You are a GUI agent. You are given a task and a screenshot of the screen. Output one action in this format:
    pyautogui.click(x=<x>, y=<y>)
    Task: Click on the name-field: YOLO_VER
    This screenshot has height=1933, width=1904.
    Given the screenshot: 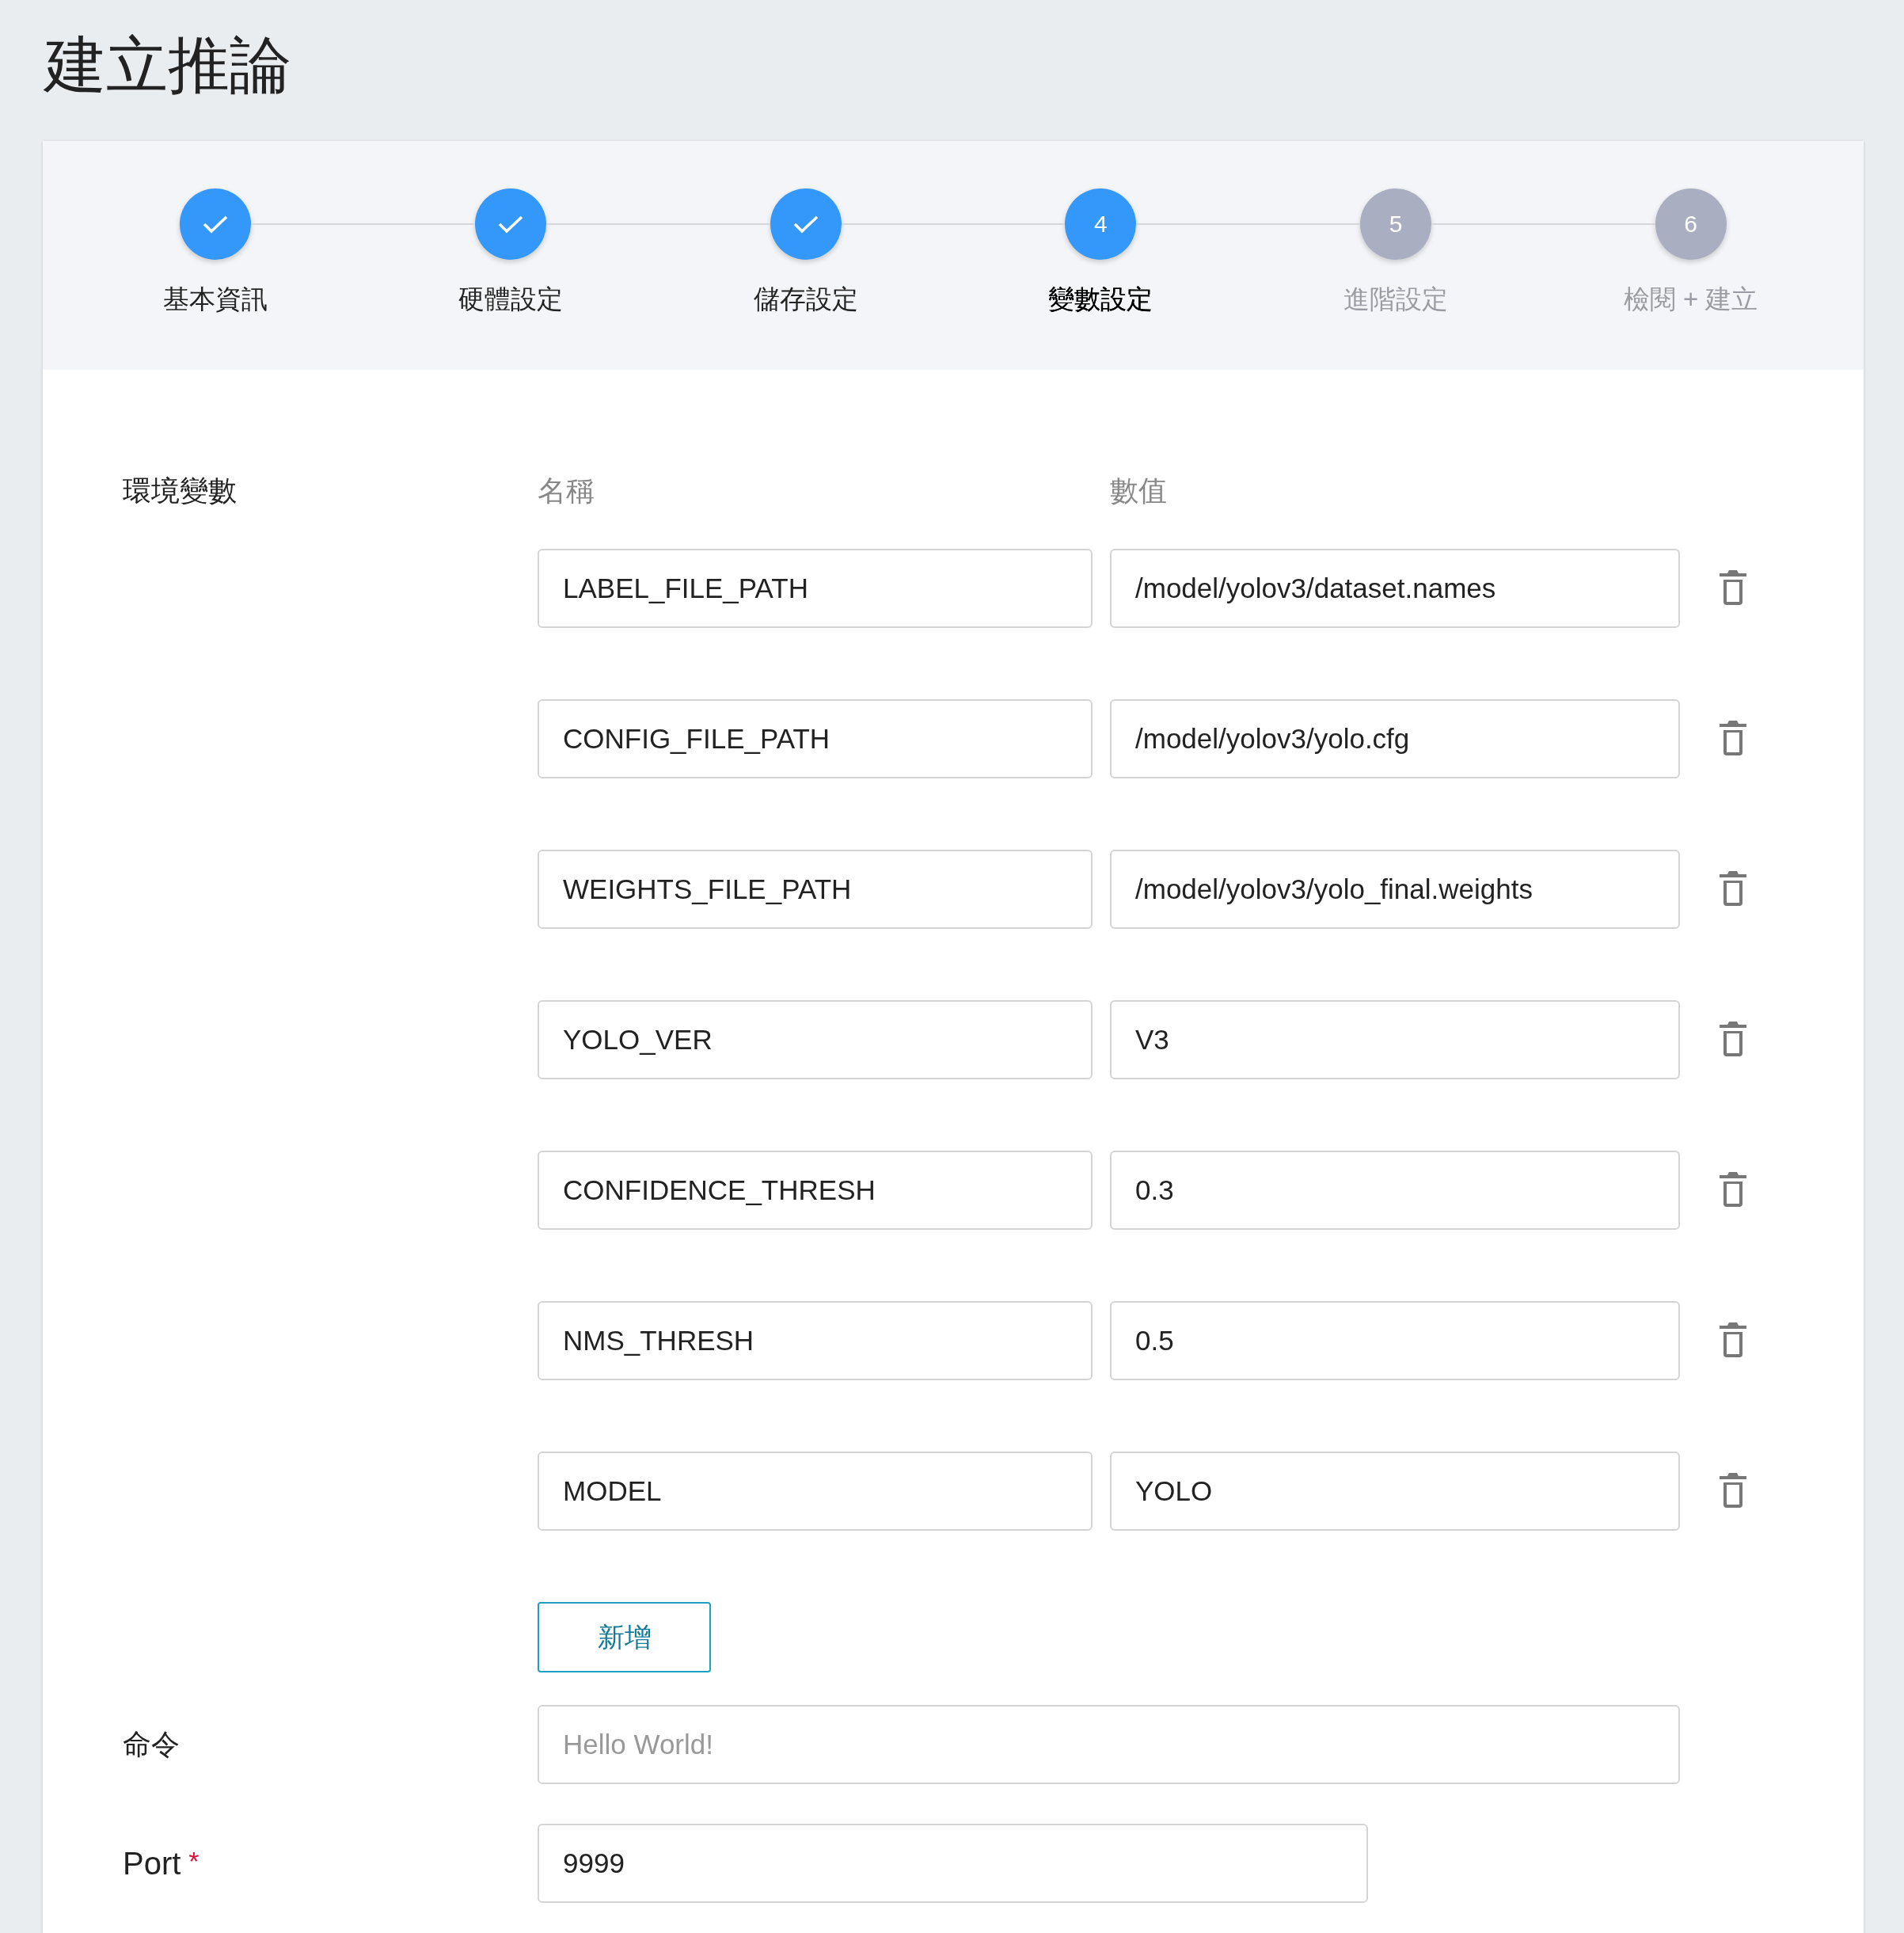 What is the action you would take?
    pyautogui.click(x=816, y=1039)
    